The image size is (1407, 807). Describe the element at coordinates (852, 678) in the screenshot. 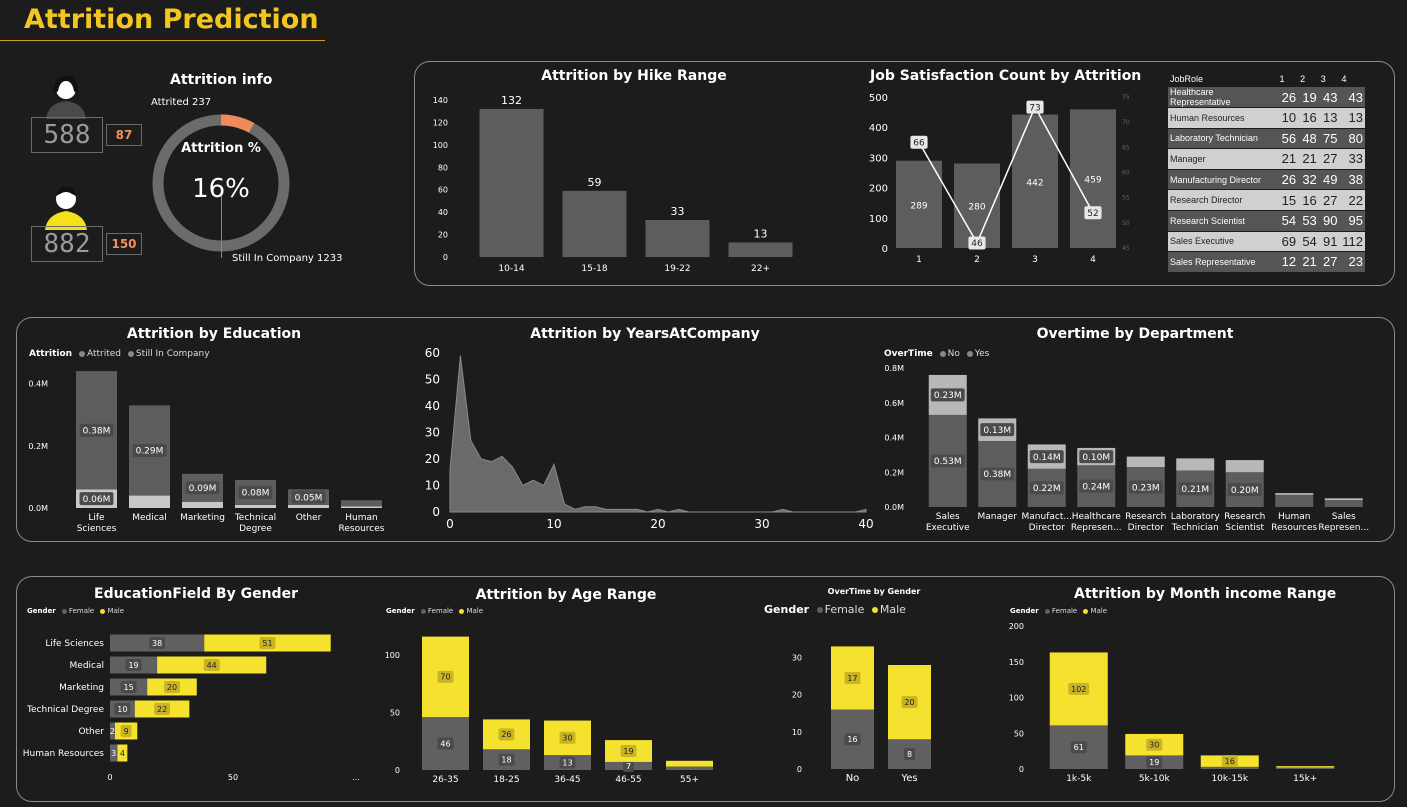

I see `ot-gender-data-label: 17` at that location.